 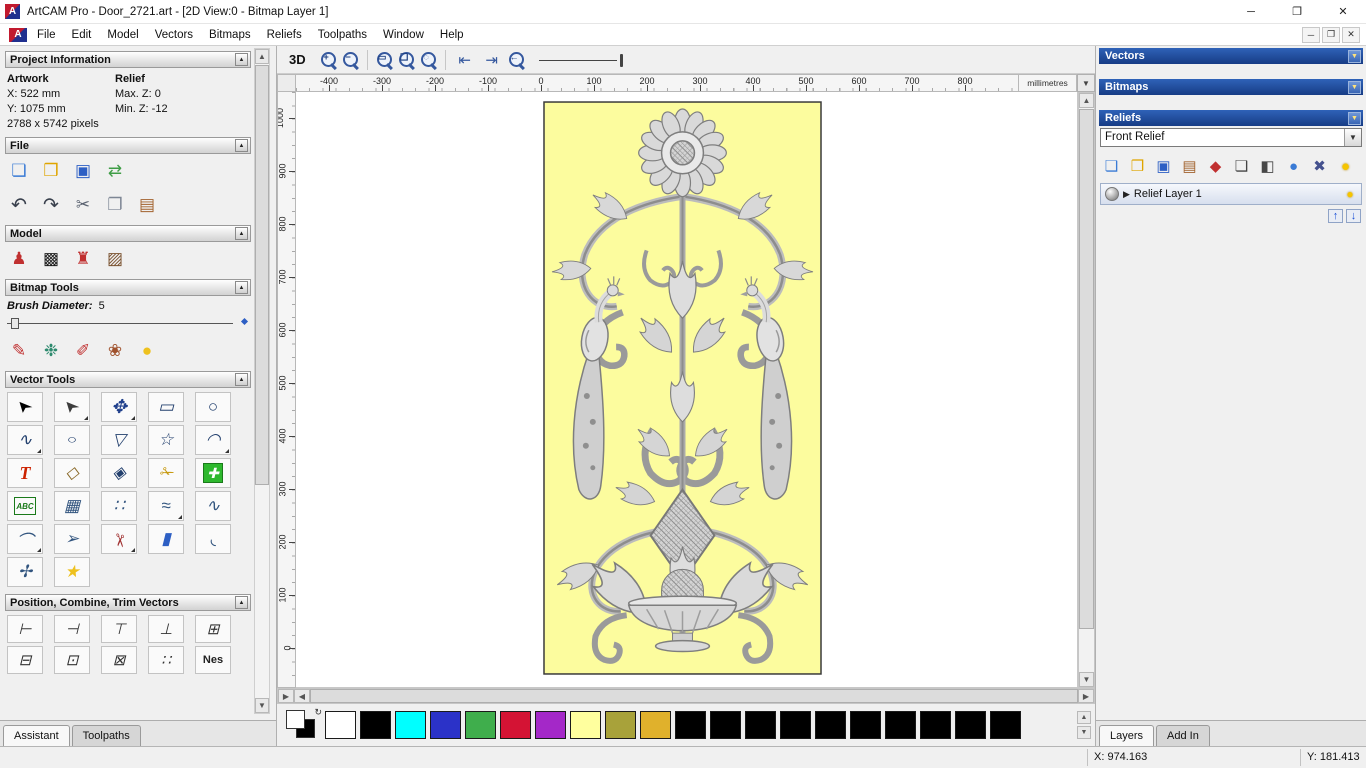 What do you see at coordinates (1297, 11) in the screenshot?
I see `maximize-button: ❐` at bounding box center [1297, 11].